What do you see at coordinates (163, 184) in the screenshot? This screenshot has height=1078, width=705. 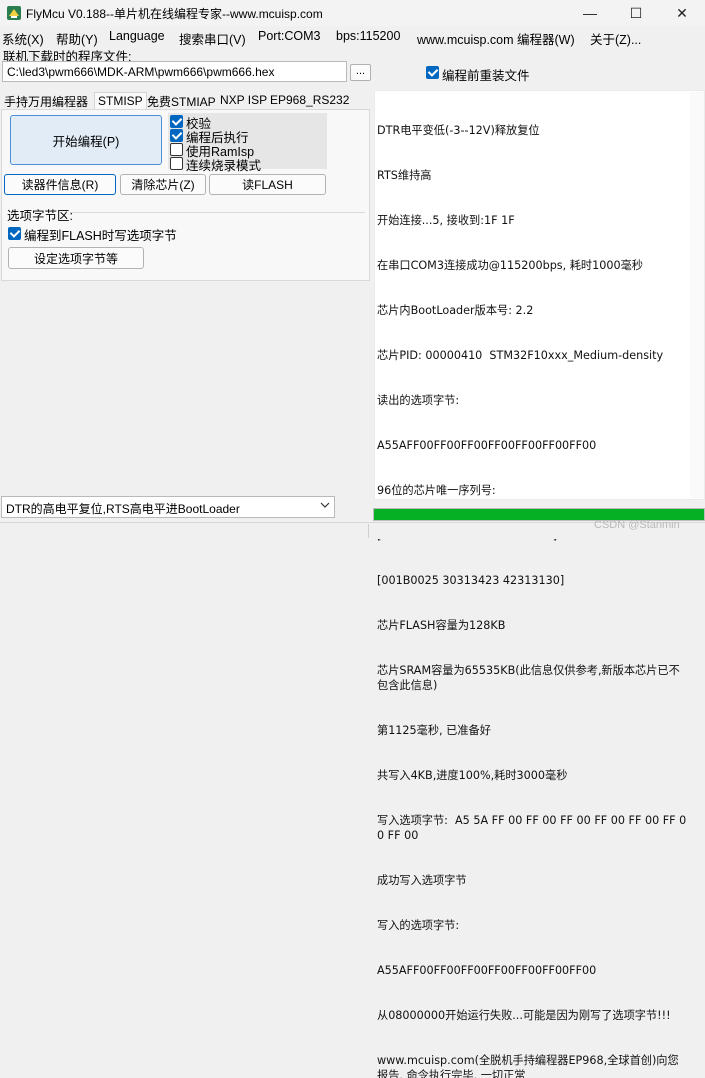 I see `erase-chip-button: 清除芯片(Z)` at bounding box center [163, 184].